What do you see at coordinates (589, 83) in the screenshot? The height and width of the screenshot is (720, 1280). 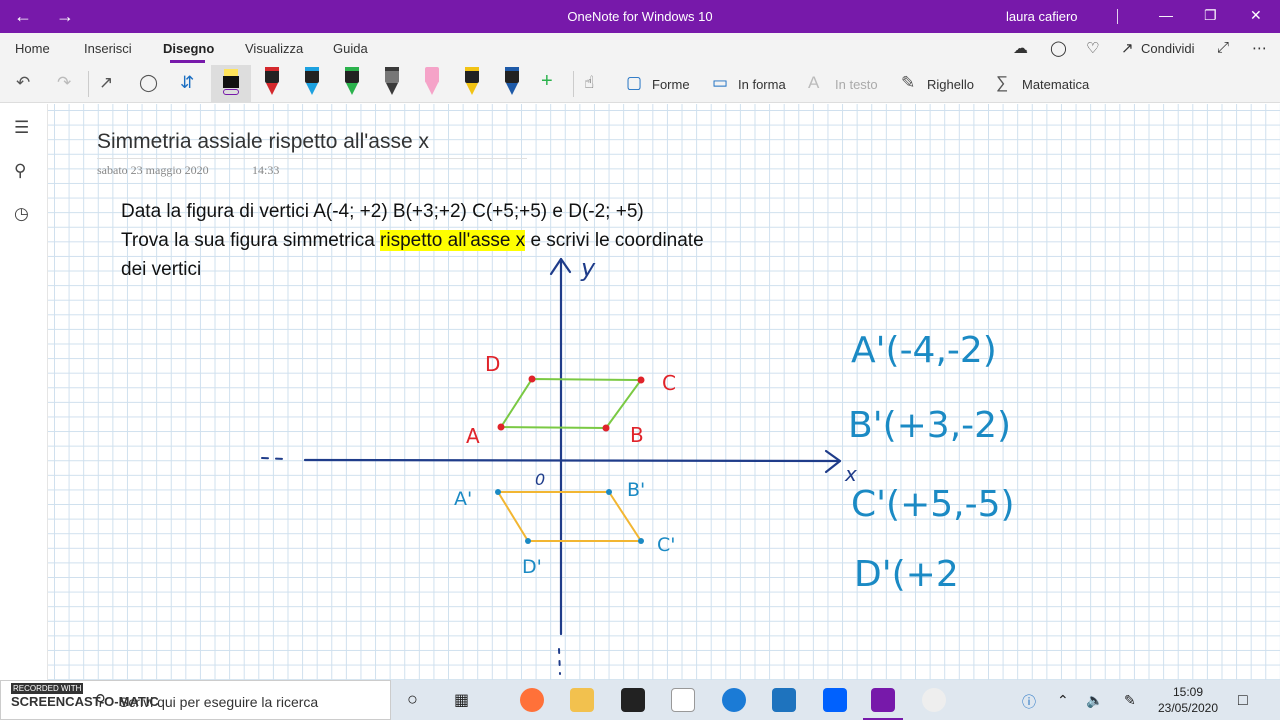 I see `touch-draw-icon: ☝` at bounding box center [589, 83].